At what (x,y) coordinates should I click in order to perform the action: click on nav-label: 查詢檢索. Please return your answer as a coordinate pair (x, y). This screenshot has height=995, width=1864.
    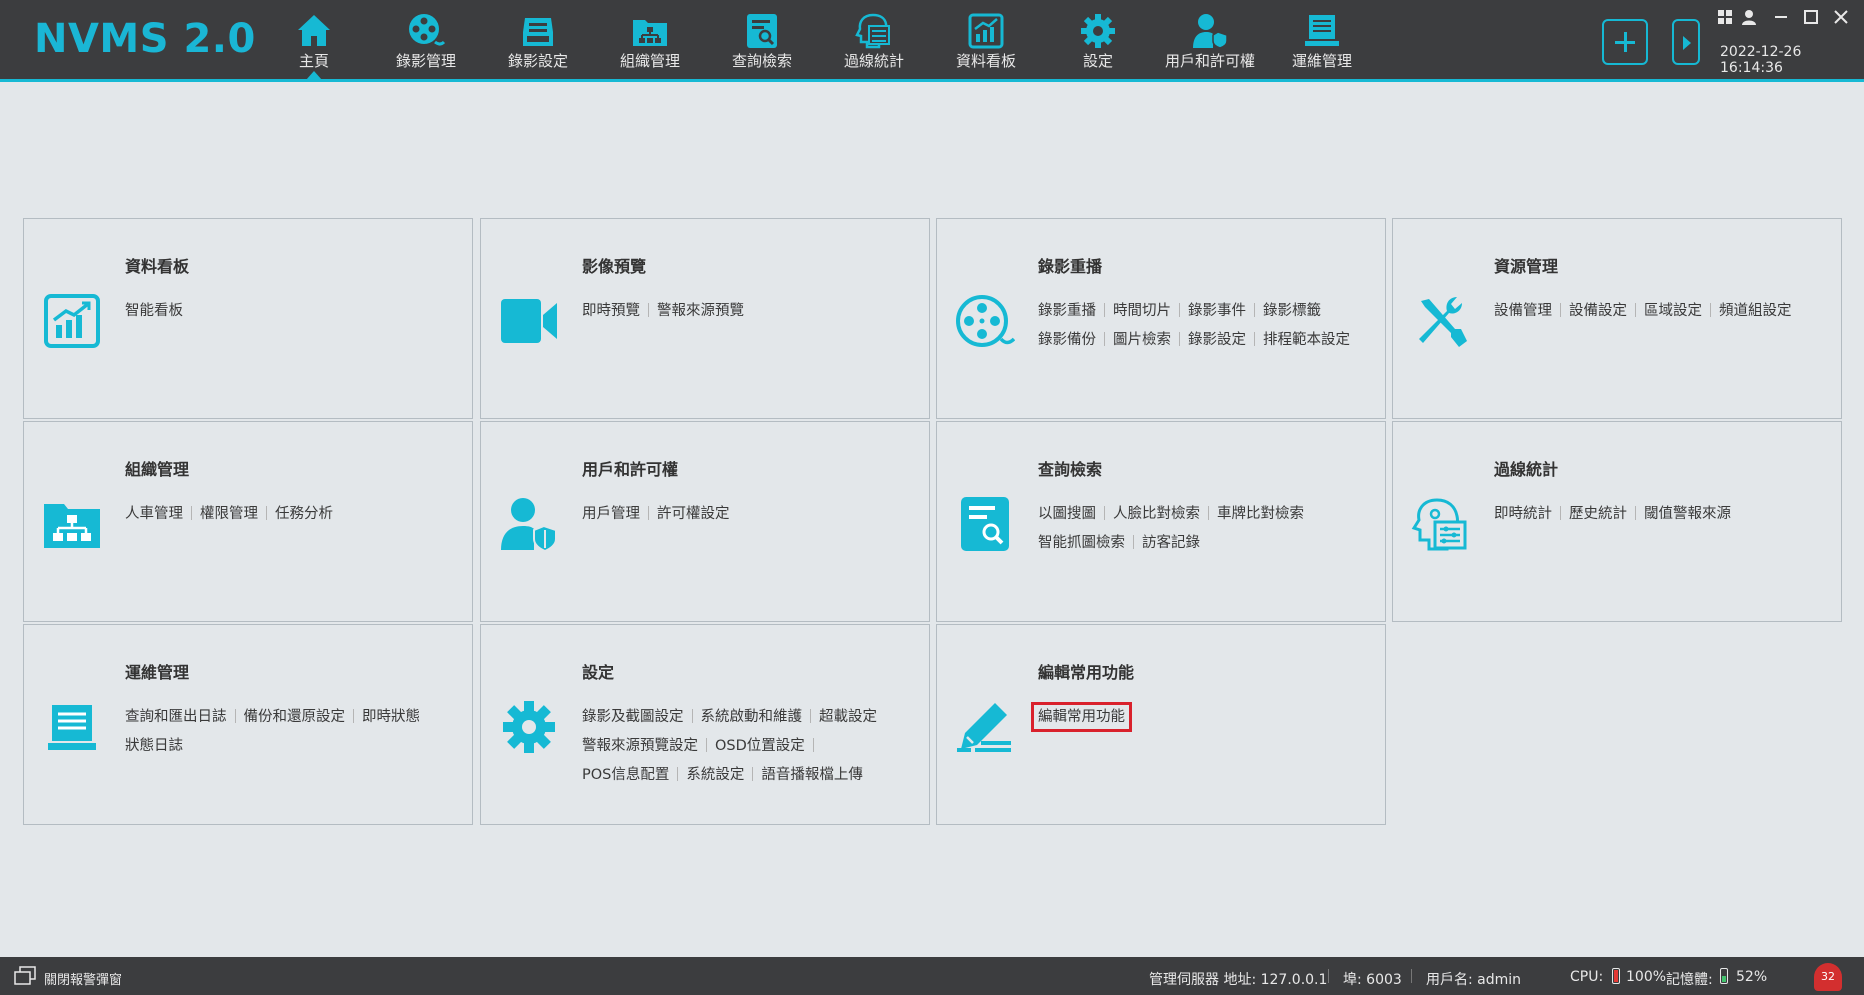
    Looking at the image, I should click on (761, 61).